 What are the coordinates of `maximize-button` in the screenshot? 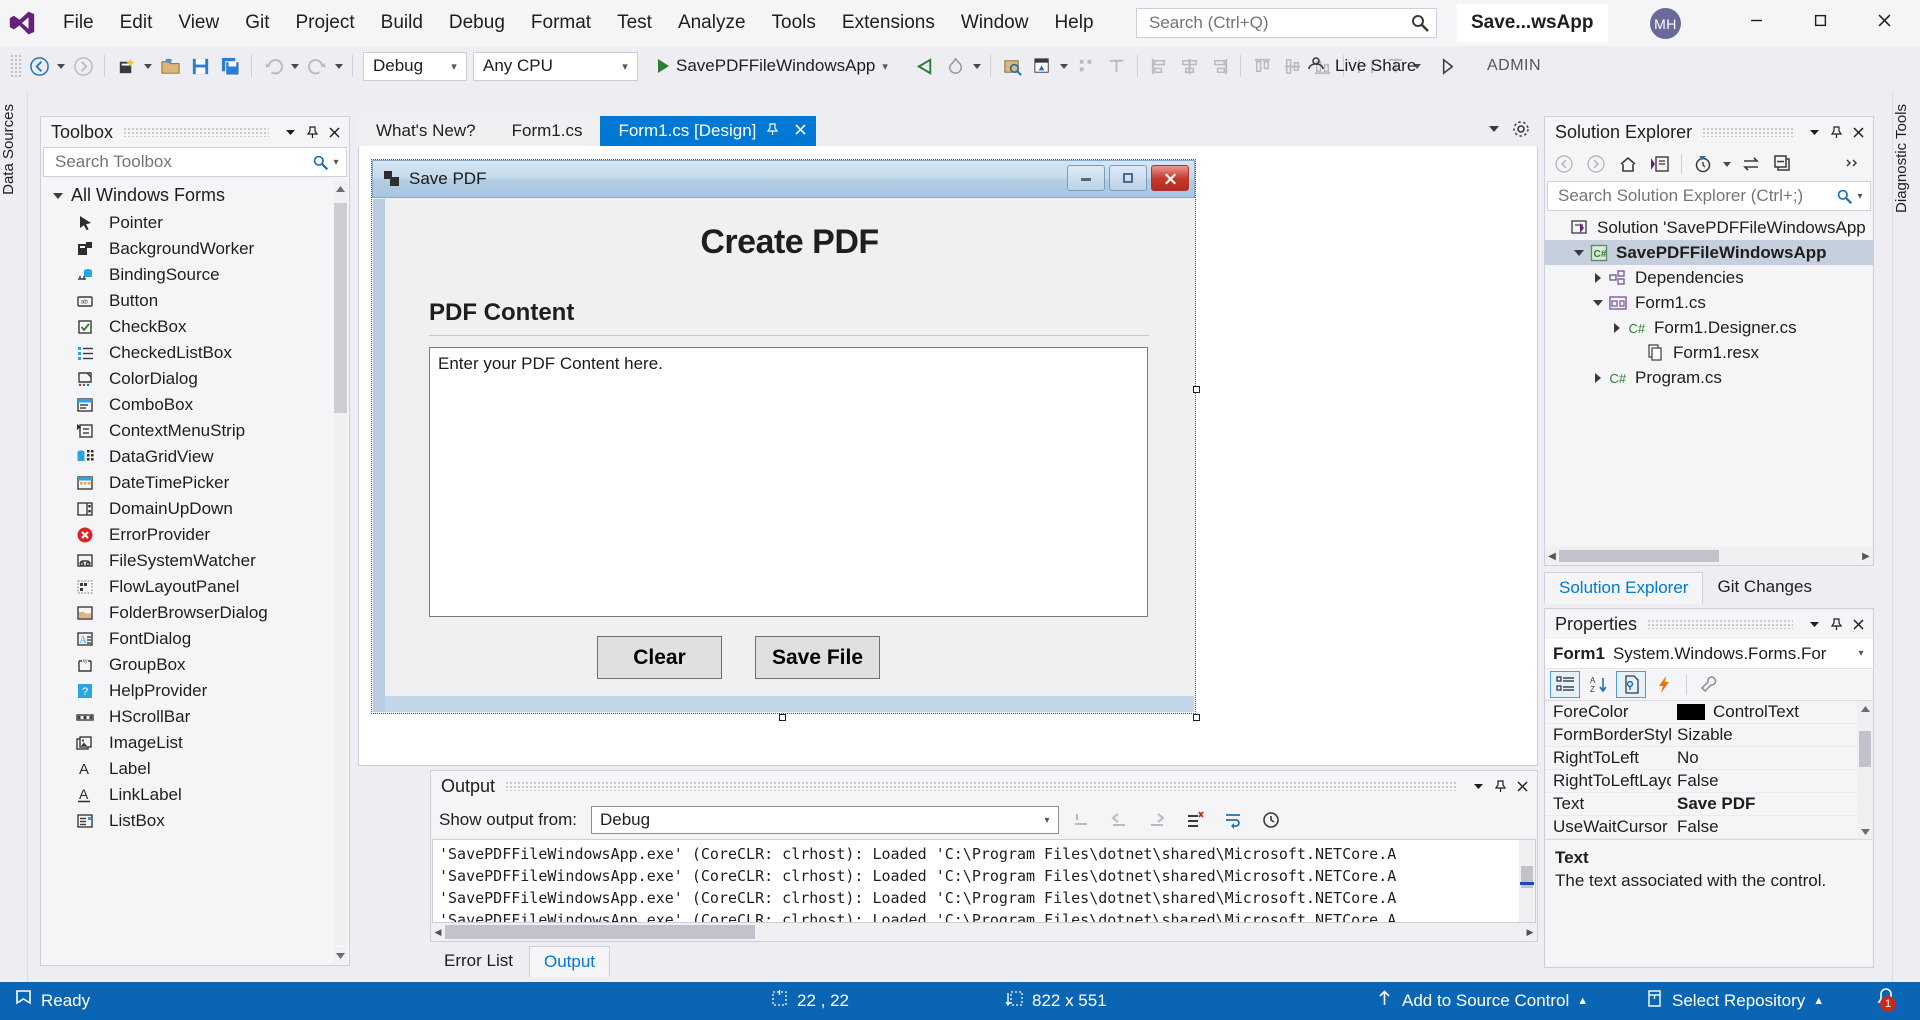 It's located at (1820, 20).